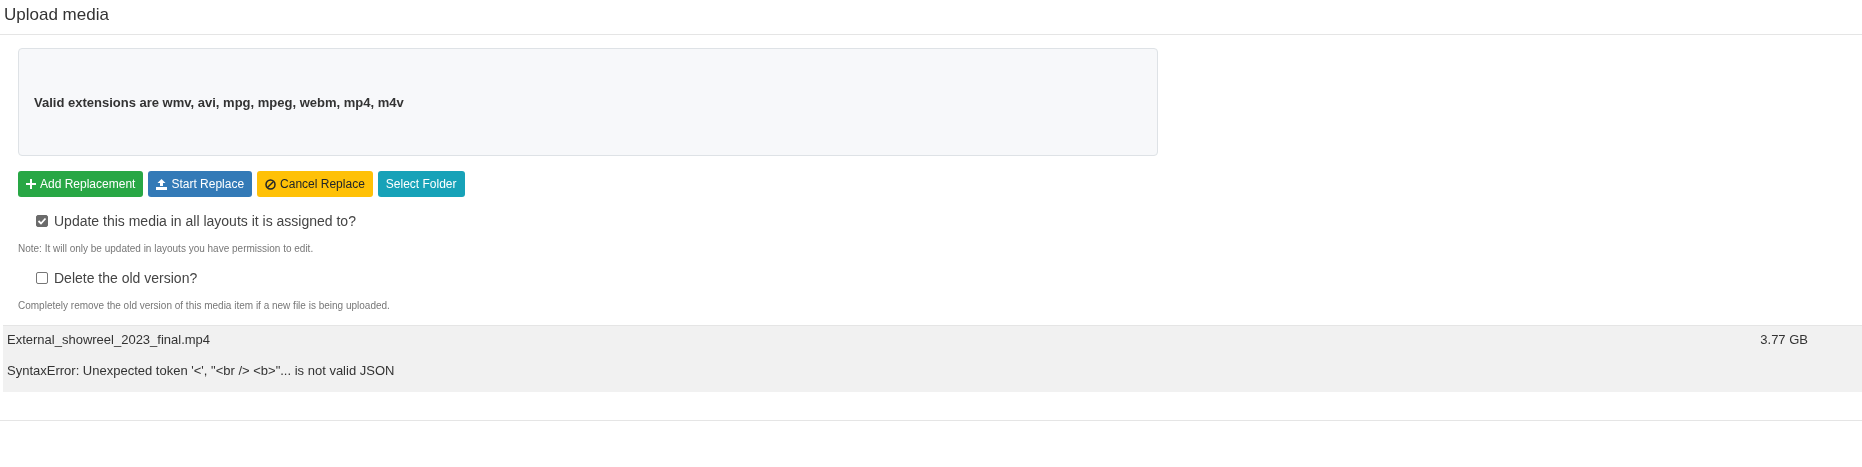 Image resolution: width=1862 pixels, height=467 pixels. I want to click on start-button: Start Replace, so click(200, 184).